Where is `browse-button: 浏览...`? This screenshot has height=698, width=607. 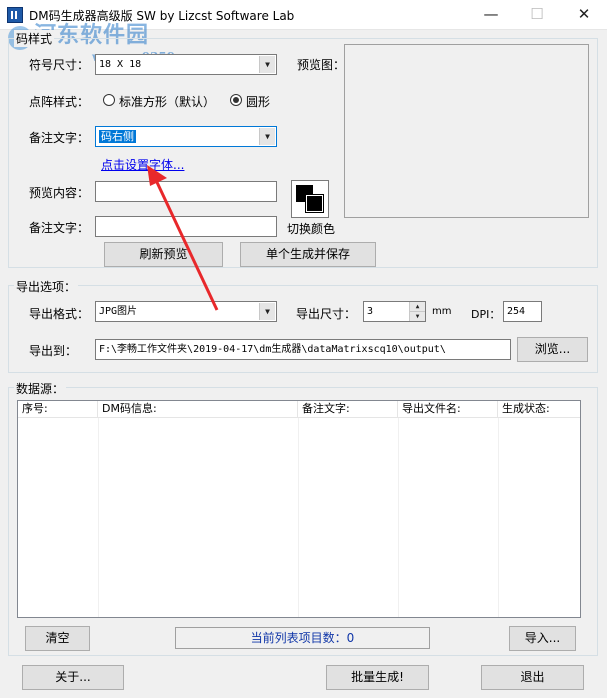
browse-button: 浏览... is located at coordinates (552, 349).